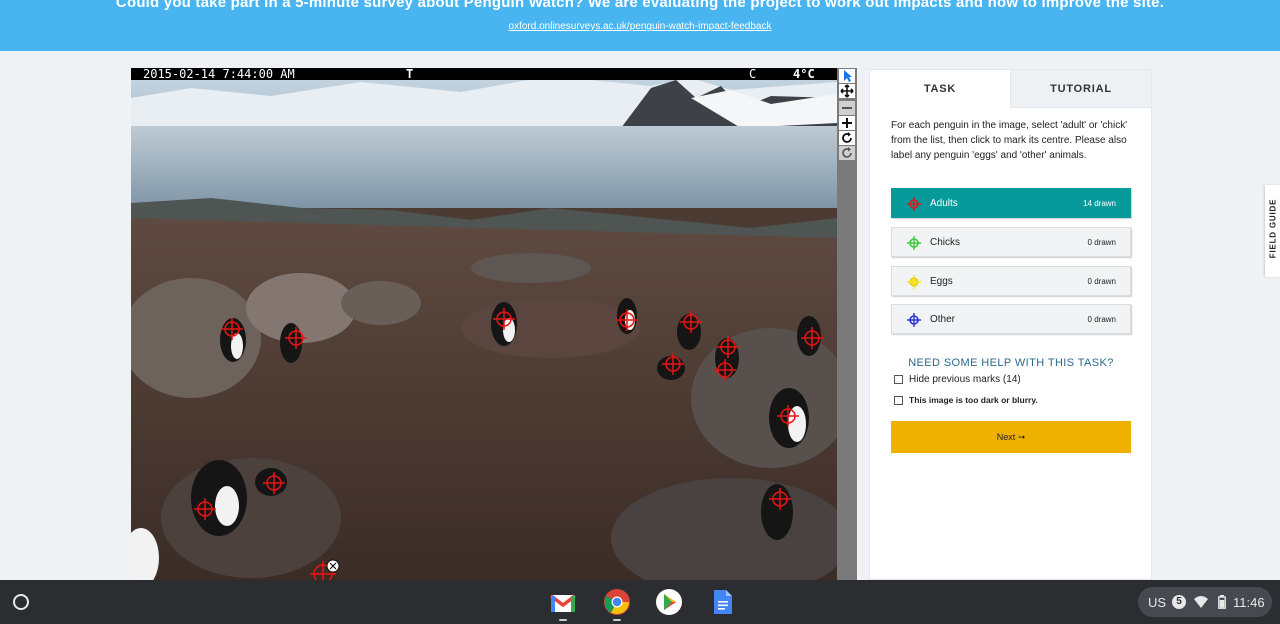  What do you see at coordinates (973, 400) in the screenshot?
I see `too-dark-label: This image is too dark or blurry.` at bounding box center [973, 400].